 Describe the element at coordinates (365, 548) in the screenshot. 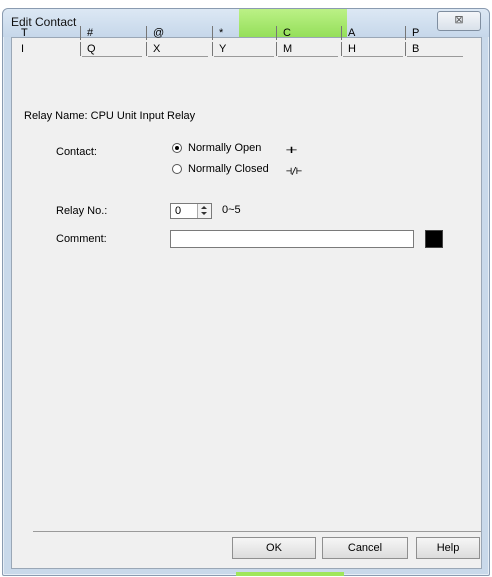

I see `cancel-button: Cancel` at that location.